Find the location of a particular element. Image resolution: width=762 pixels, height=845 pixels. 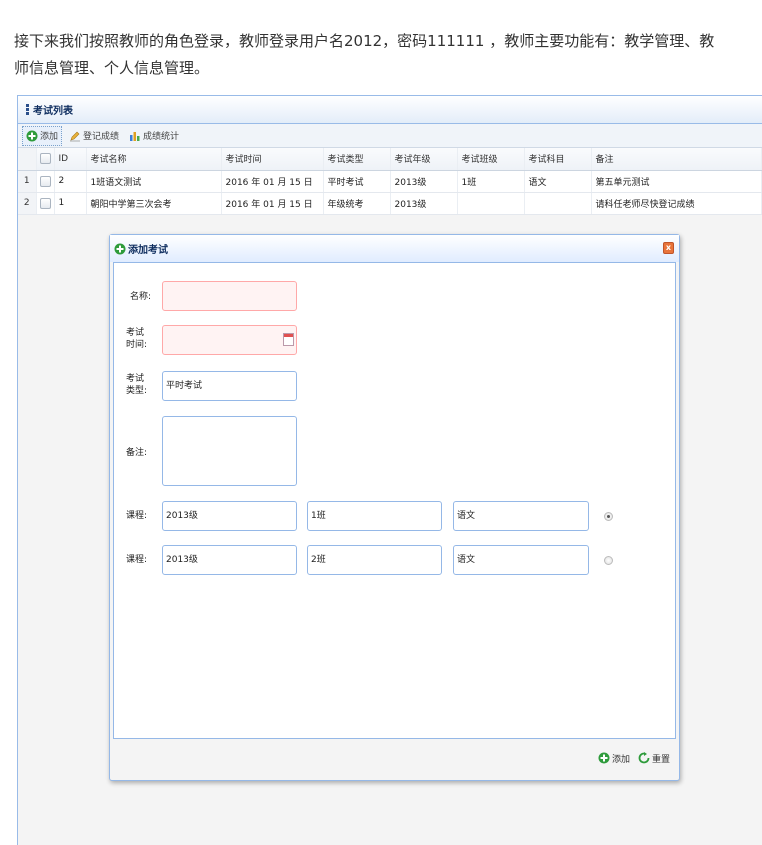

type-label-line2: 类型: is located at coordinates (137, 391).